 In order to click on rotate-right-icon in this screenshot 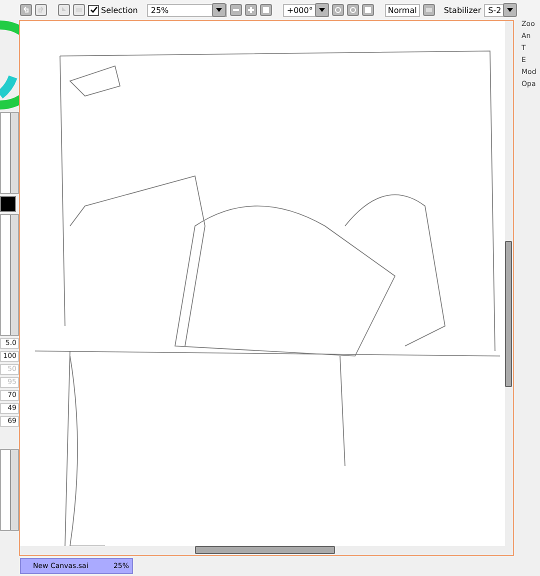, I will do `click(352, 10)`.